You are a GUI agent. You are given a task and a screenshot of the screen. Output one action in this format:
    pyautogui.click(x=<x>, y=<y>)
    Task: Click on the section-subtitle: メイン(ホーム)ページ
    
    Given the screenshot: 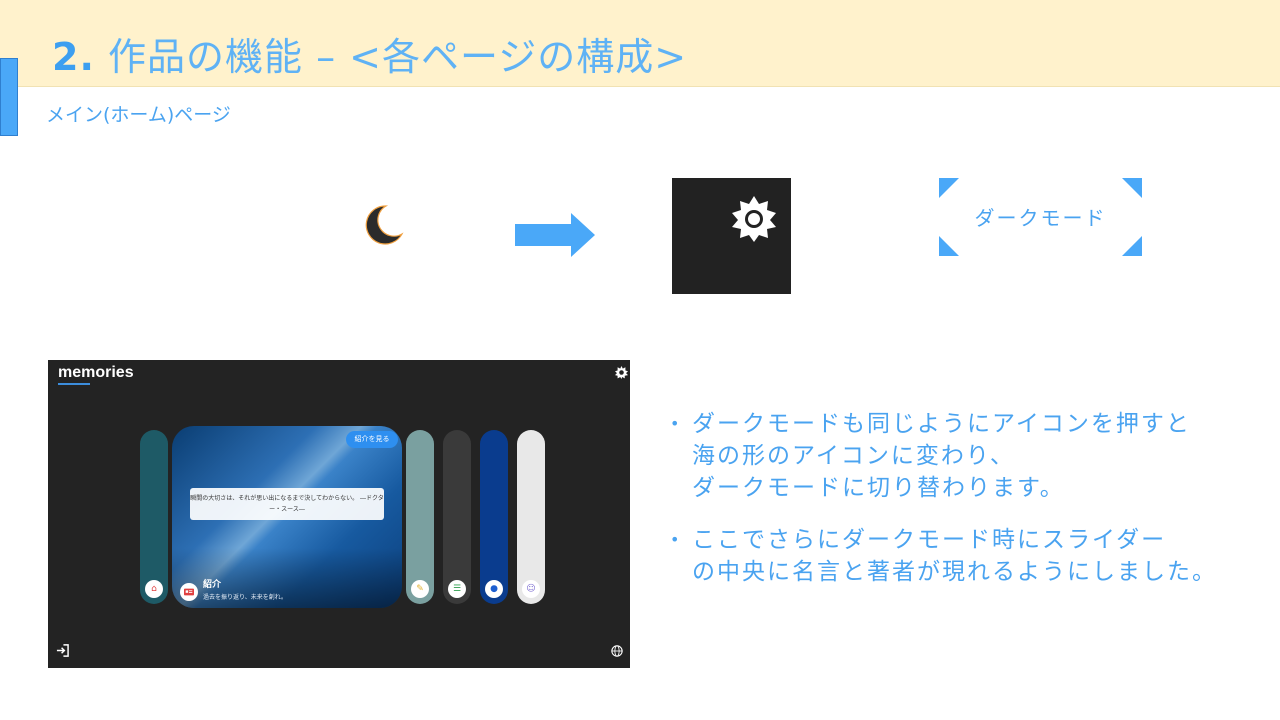 What is the action you would take?
    pyautogui.click(x=138, y=115)
    